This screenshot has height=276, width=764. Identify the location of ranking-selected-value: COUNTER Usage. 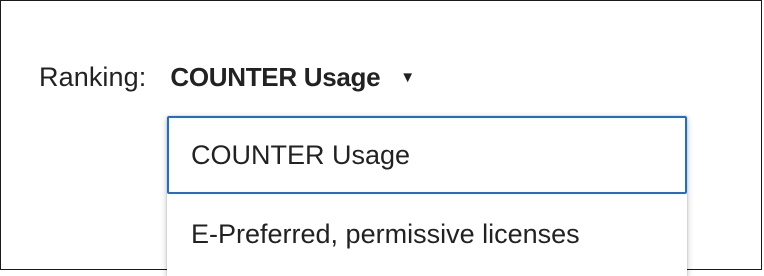
(275, 77).